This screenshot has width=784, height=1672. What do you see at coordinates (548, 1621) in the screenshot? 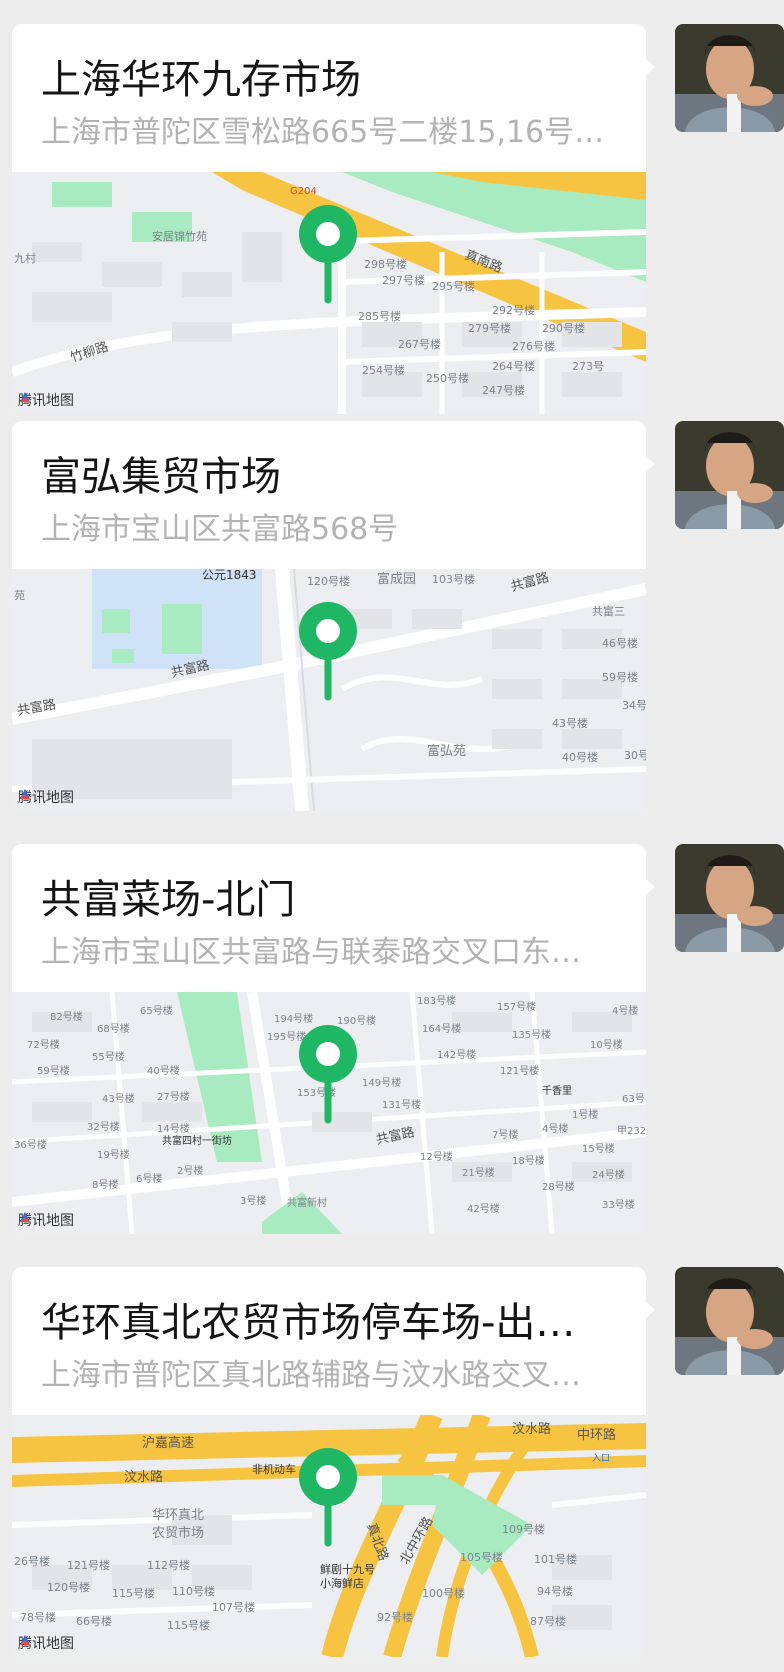
I see `map-label: 87号楼` at bounding box center [548, 1621].